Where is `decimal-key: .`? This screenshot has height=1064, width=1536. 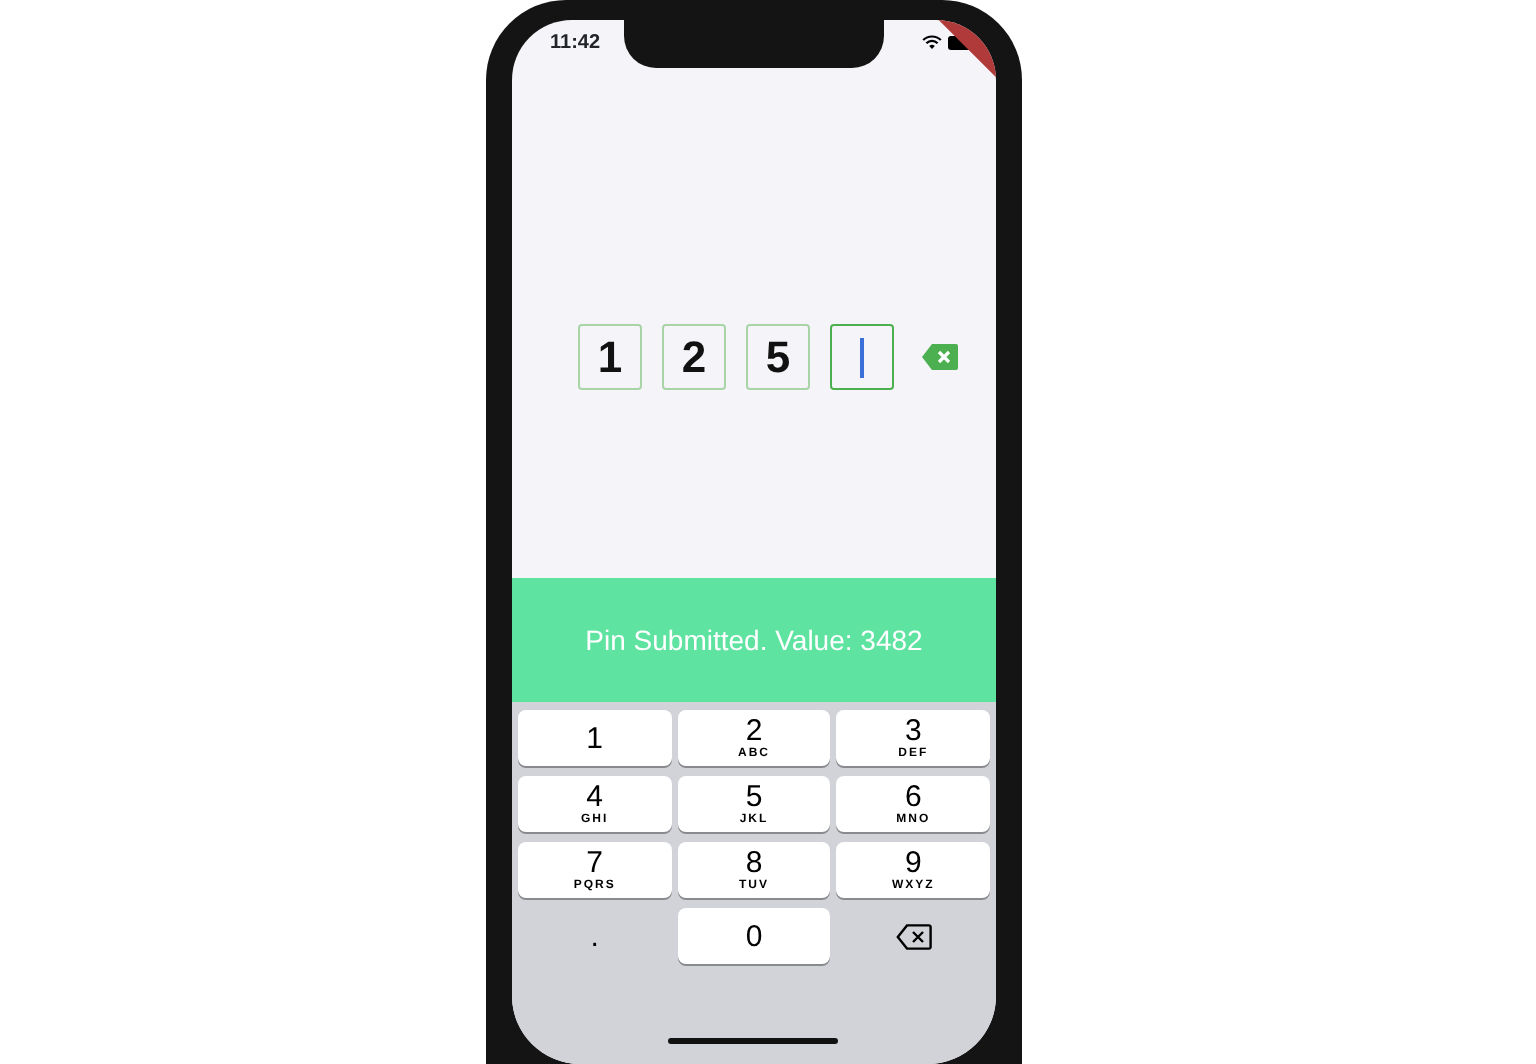
decimal-key: . is located at coordinates (595, 936).